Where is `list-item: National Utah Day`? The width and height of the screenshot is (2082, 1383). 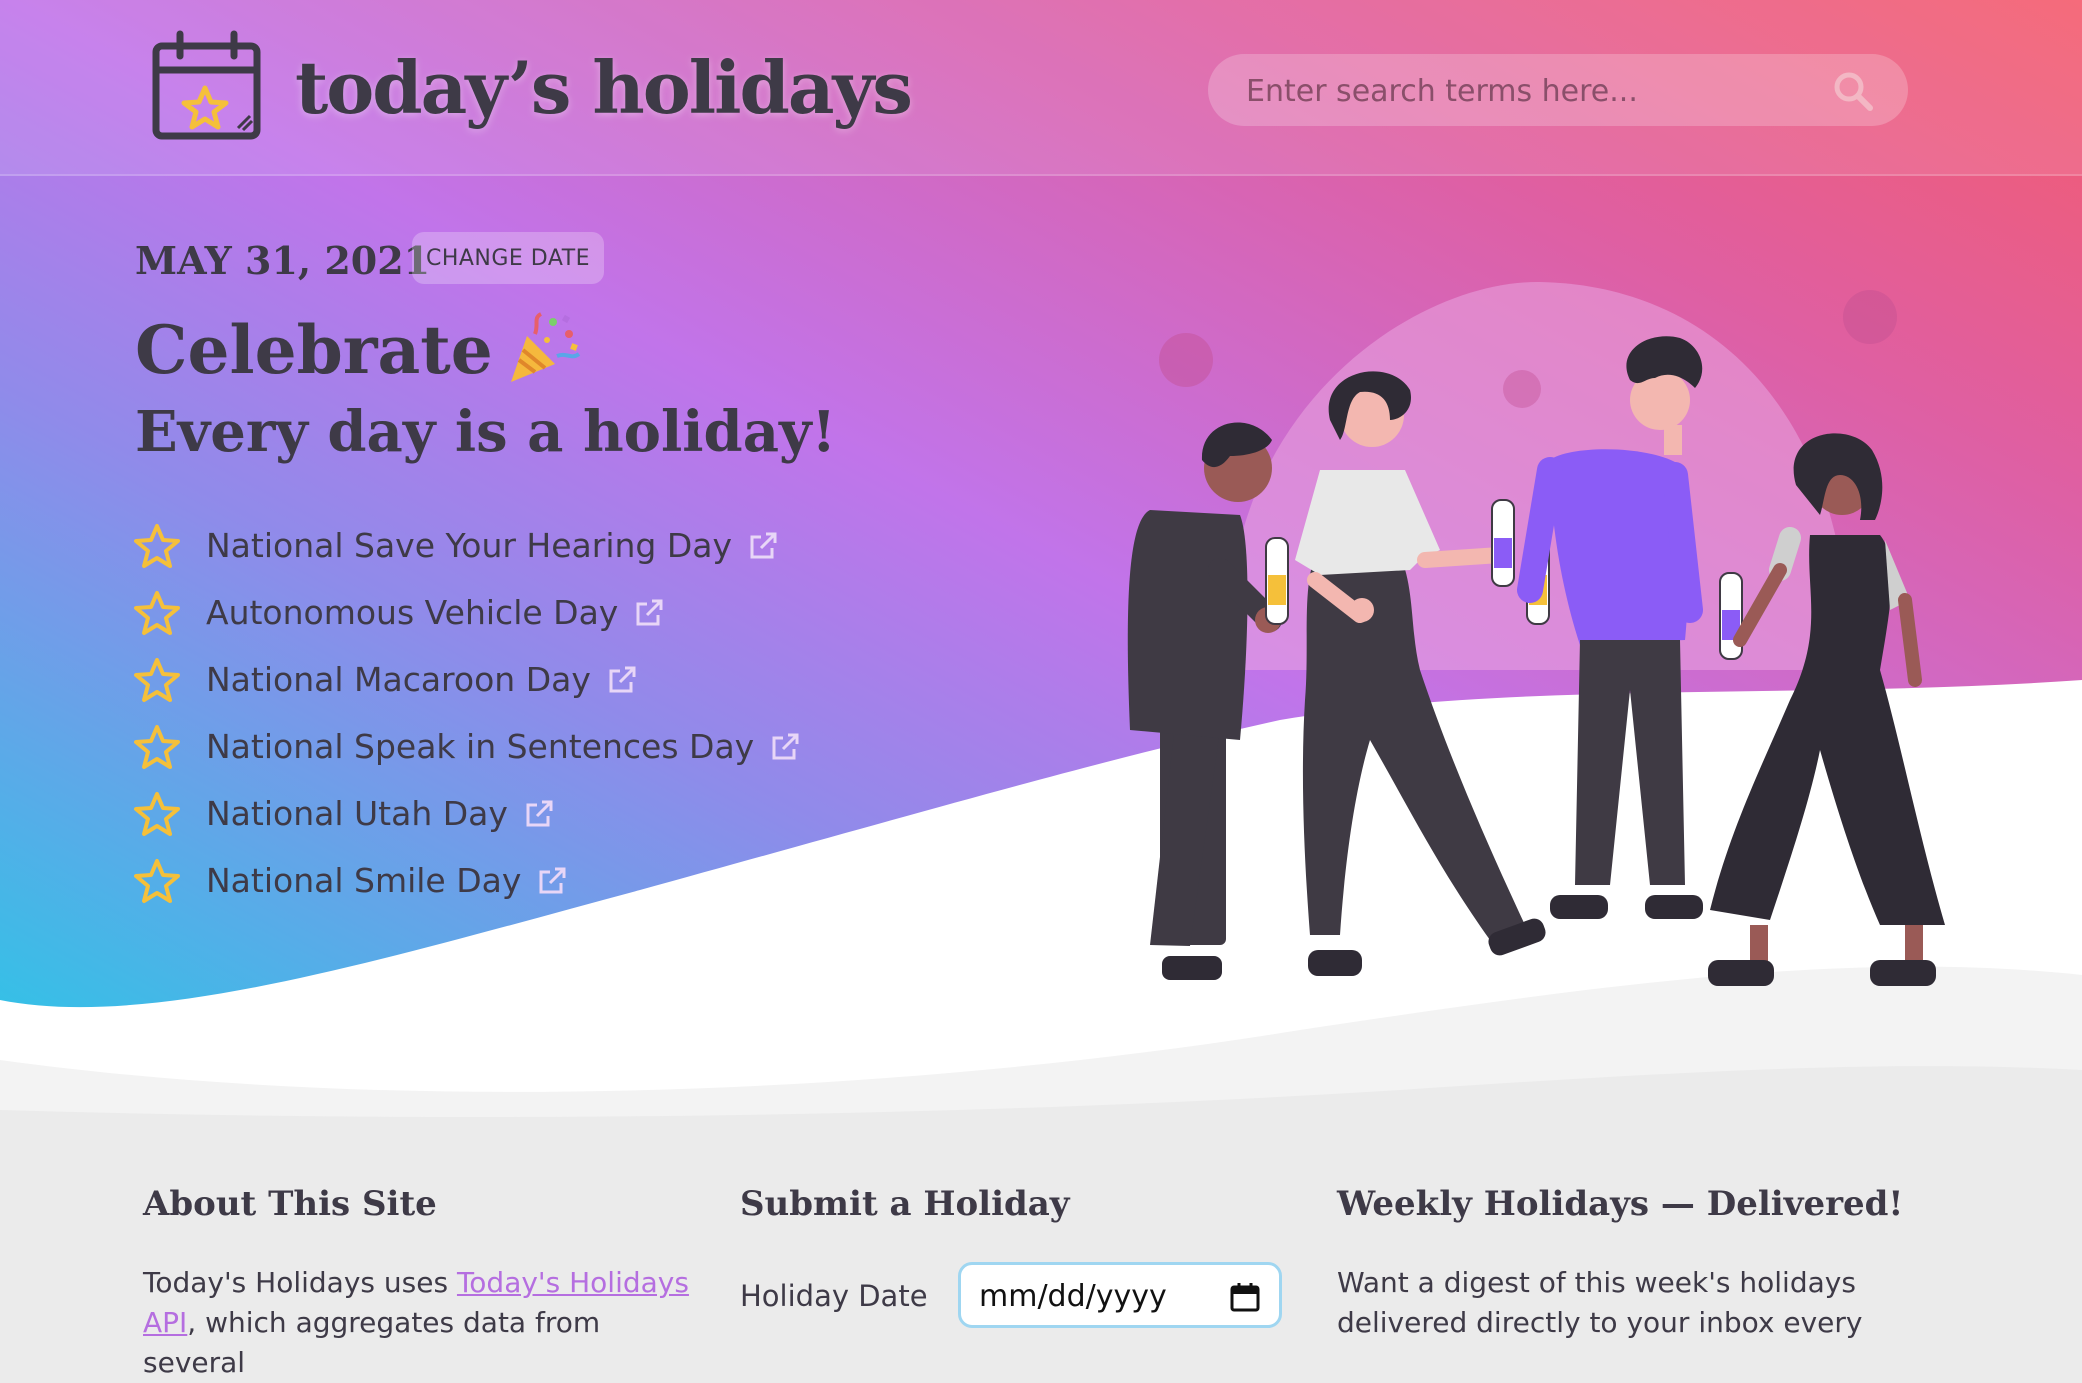
list-item: National Utah Day is located at coordinates (467, 813).